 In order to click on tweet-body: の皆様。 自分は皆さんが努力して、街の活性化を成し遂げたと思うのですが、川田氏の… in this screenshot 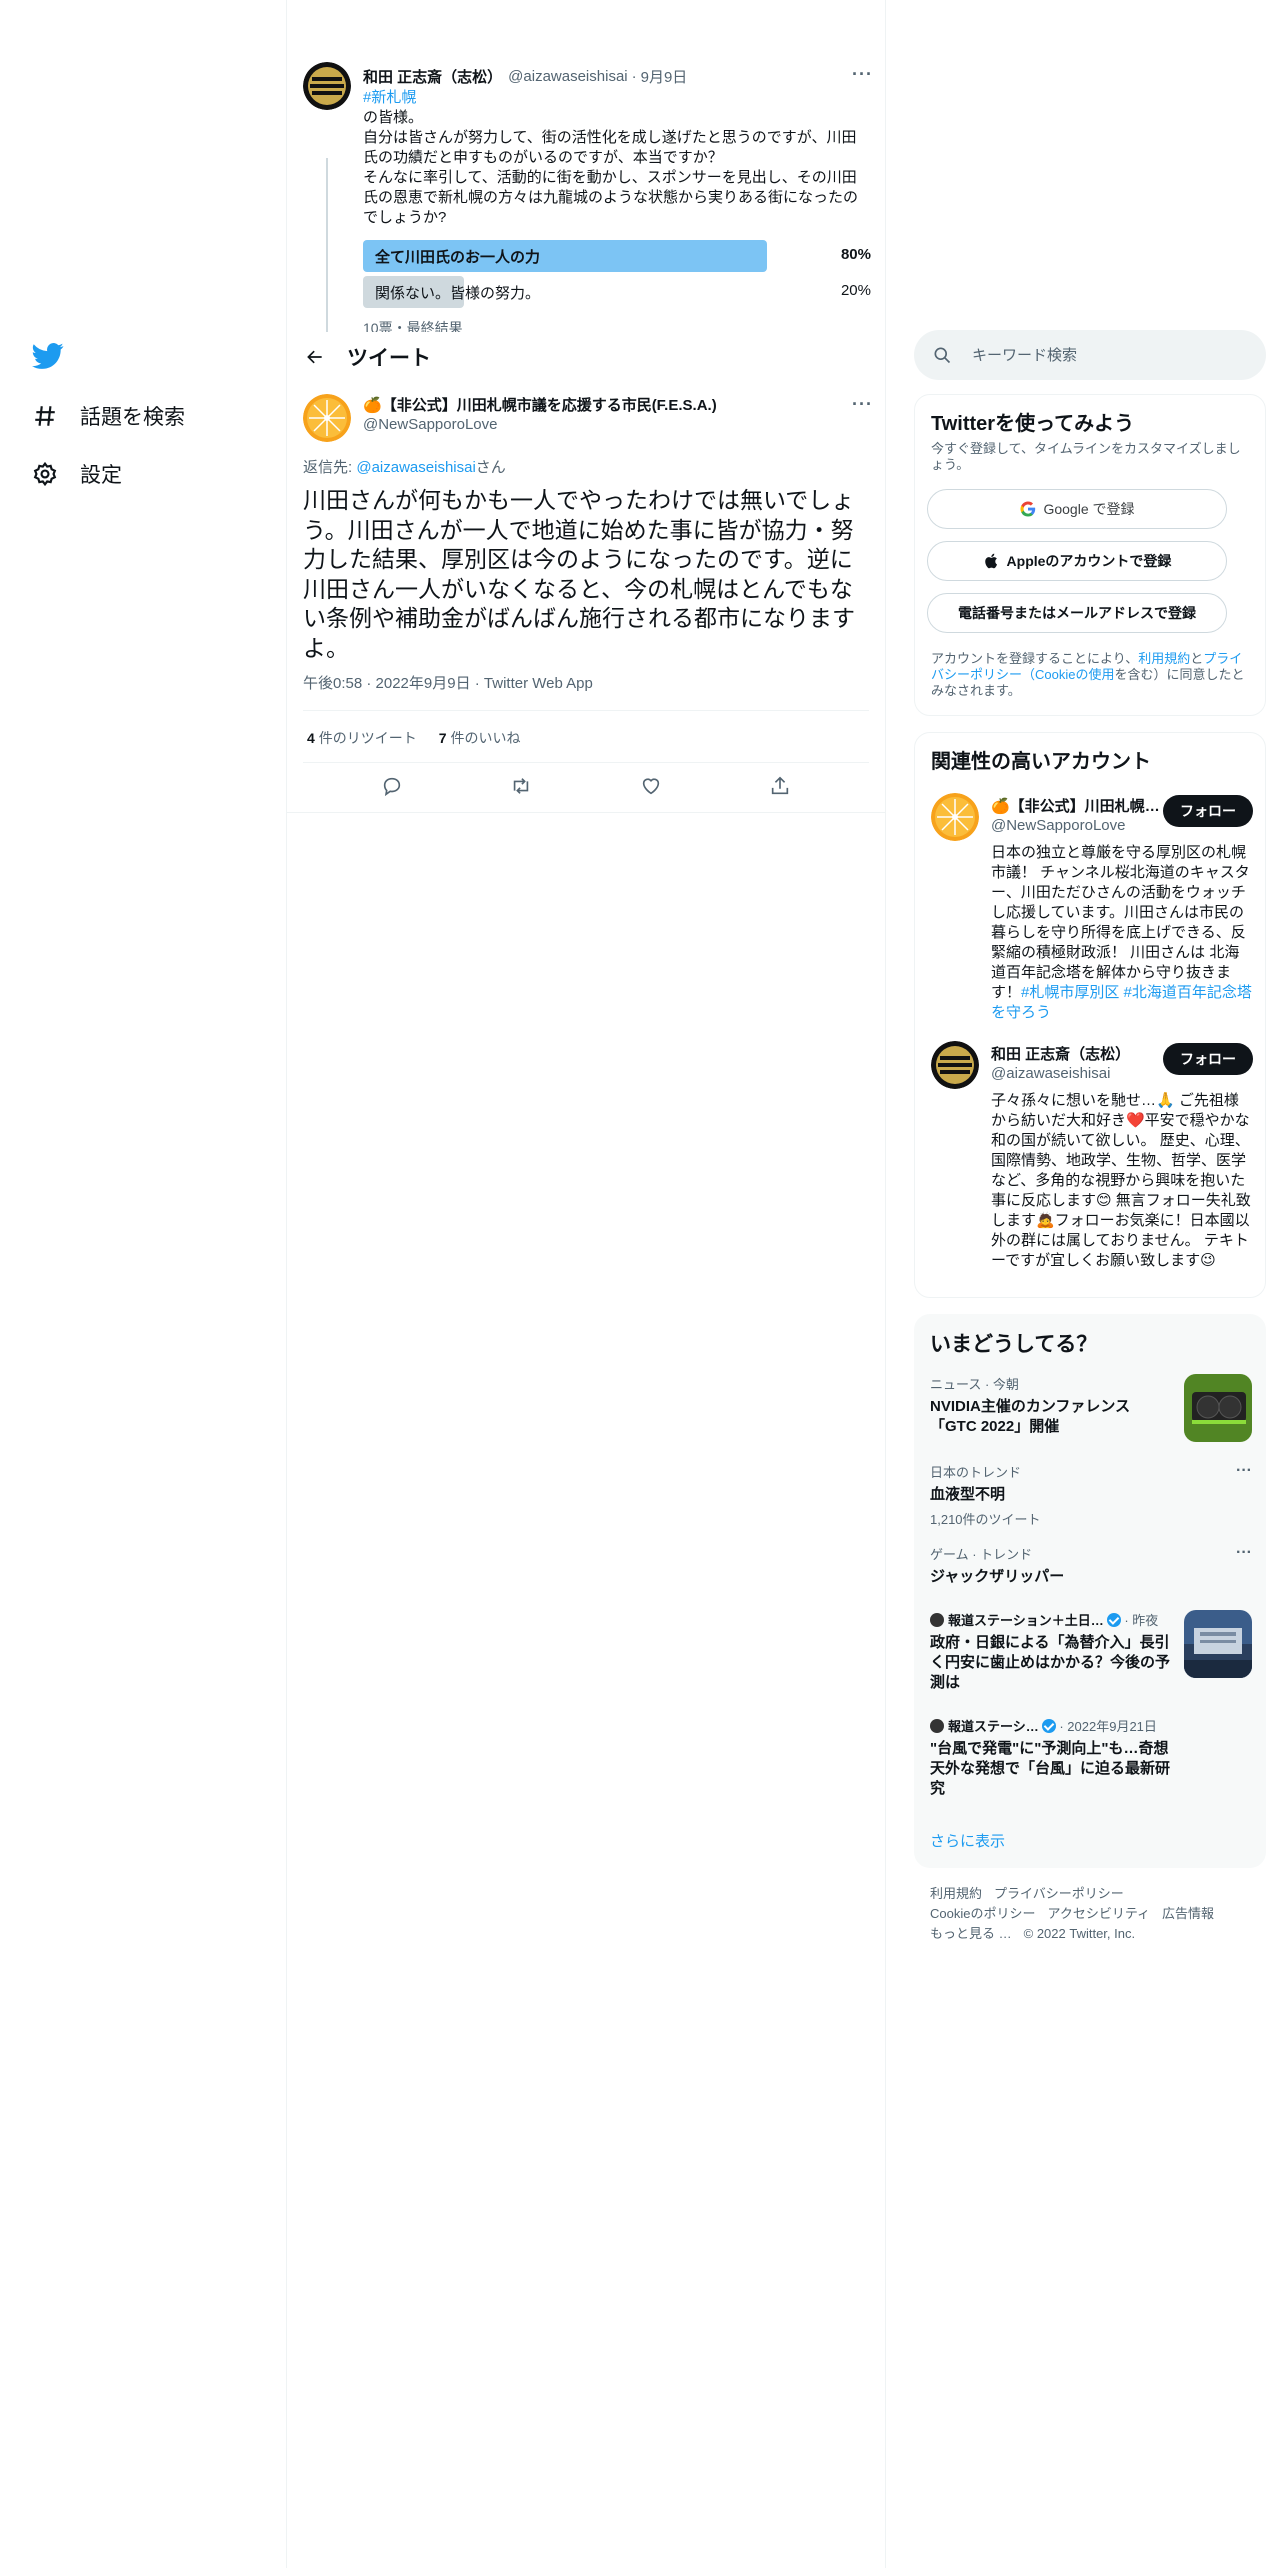, I will do `click(611, 167)`.